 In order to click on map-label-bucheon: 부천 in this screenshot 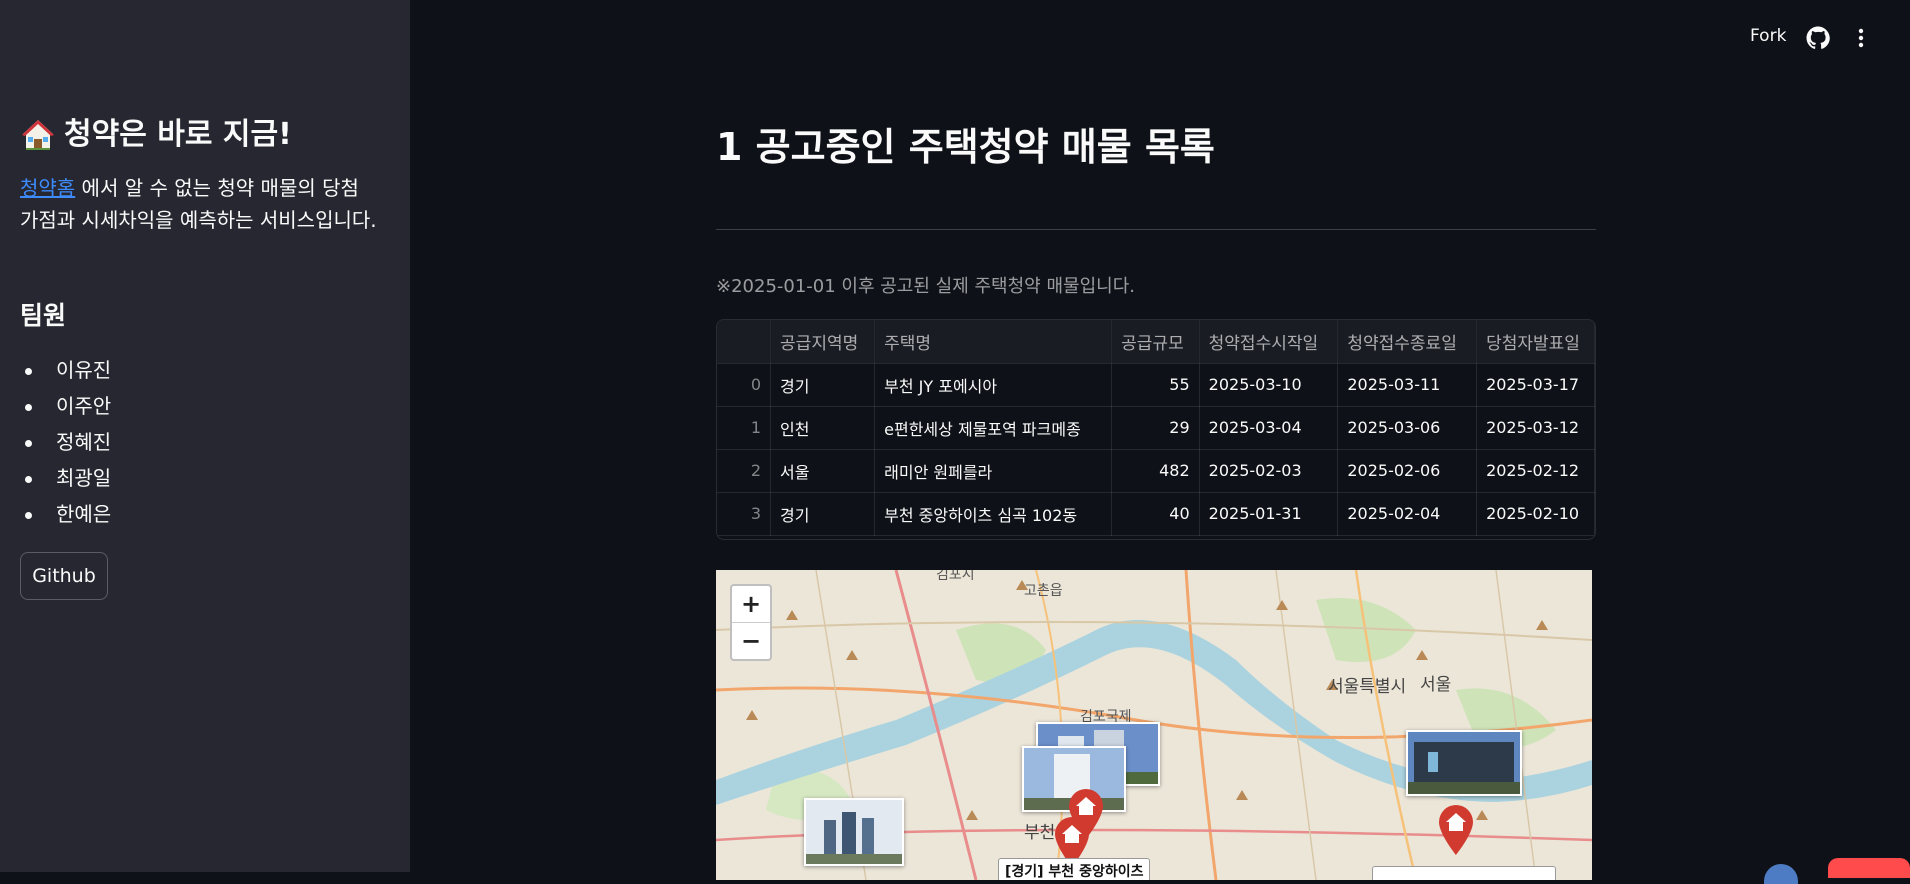, I will do `click(1040, 833)`.